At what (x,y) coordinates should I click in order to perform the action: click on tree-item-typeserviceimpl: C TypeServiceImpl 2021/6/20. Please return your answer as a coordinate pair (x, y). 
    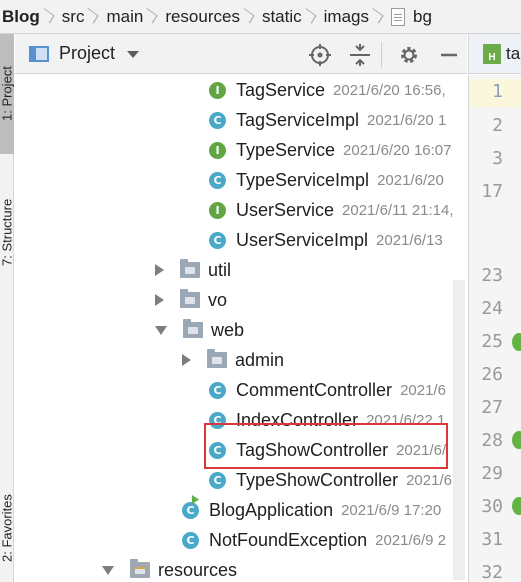
    Looking at the image, I should click on (241, 180).